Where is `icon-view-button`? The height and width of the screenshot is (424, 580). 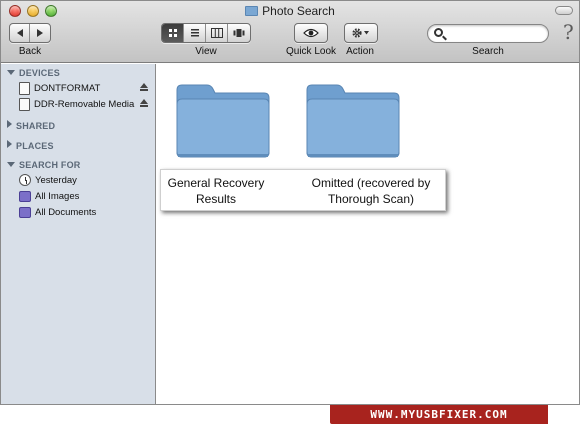 icon-view-button is located at coordinates (173, 33).